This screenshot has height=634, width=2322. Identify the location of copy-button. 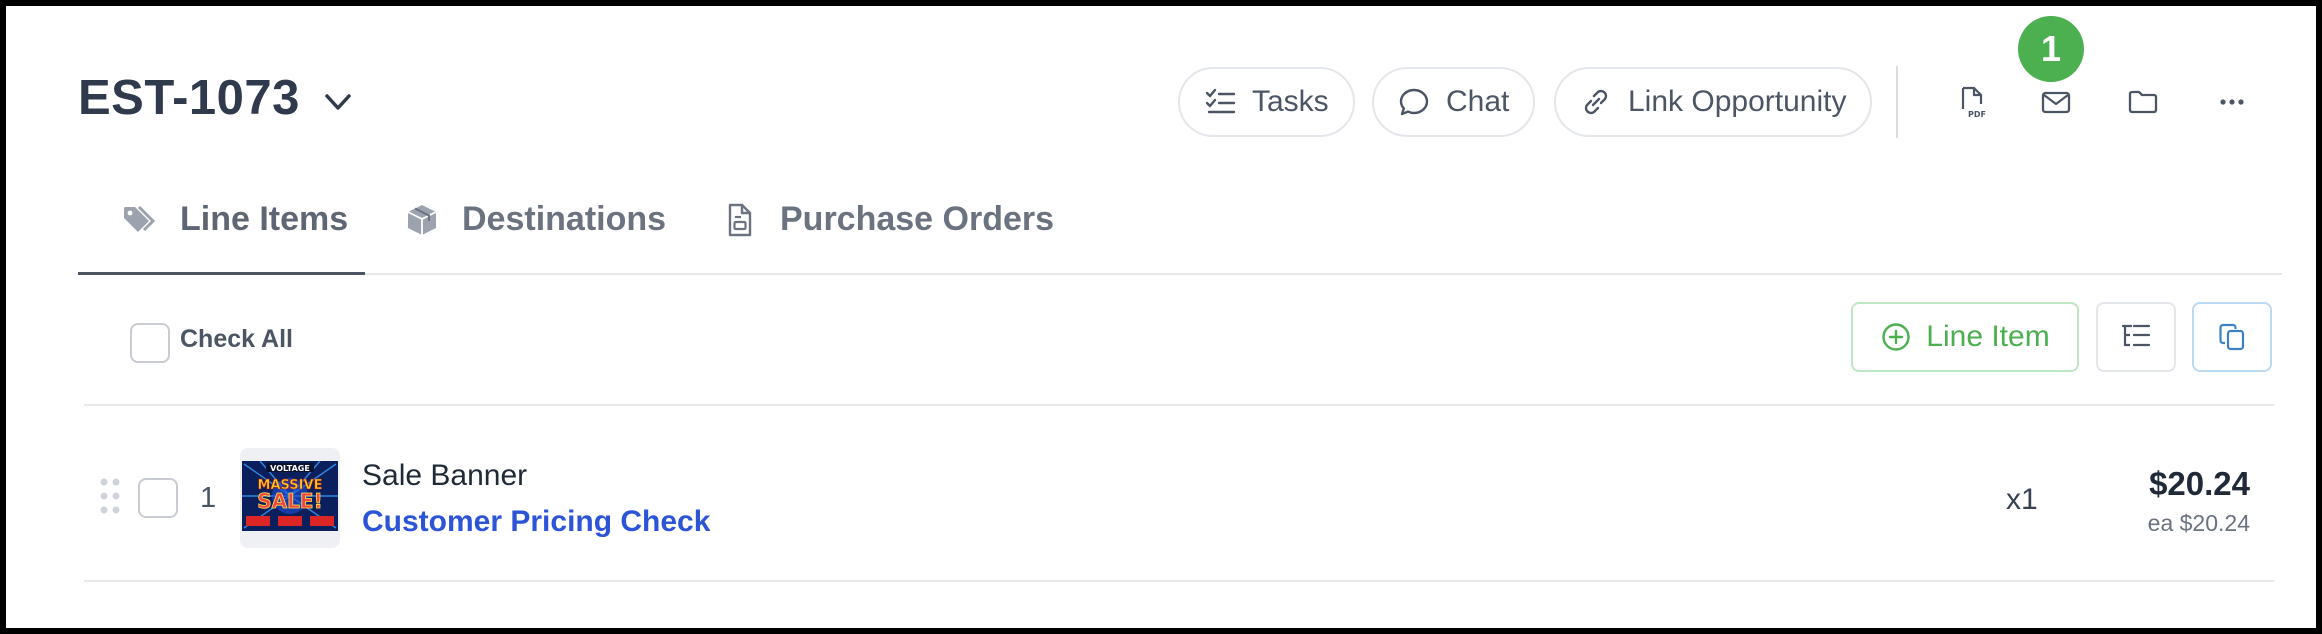
(2232, 337).